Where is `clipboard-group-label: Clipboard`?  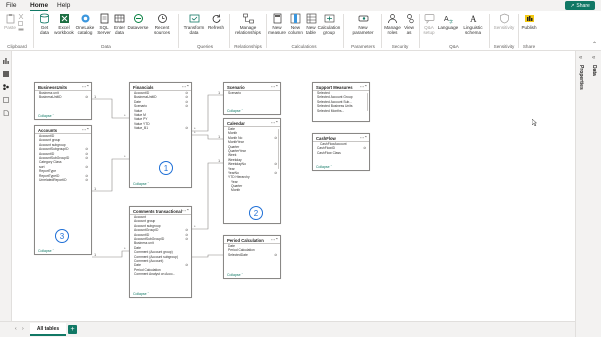
clipboard-group-label: Clipboard is located at coordinates (17, 46).